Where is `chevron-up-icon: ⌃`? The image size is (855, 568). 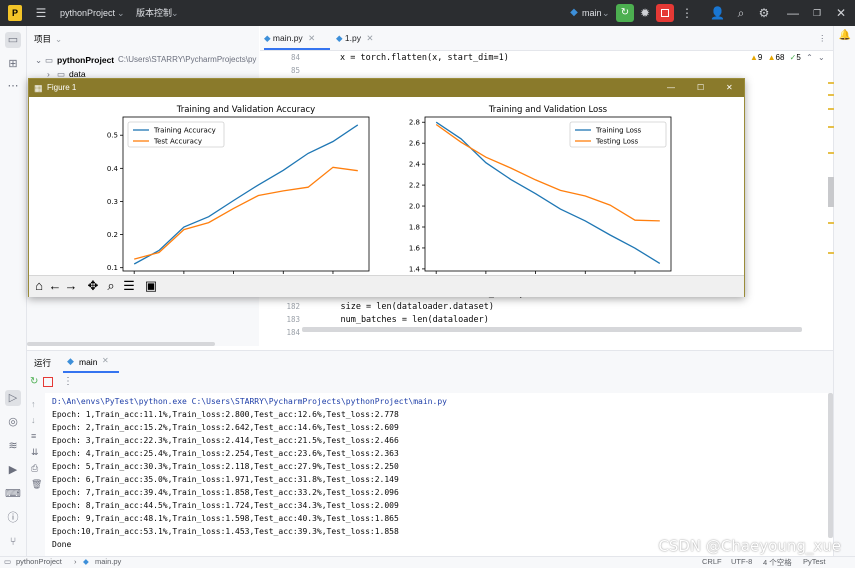
chevron-up-icon: ⌃ is located at coordinates (809, 57).